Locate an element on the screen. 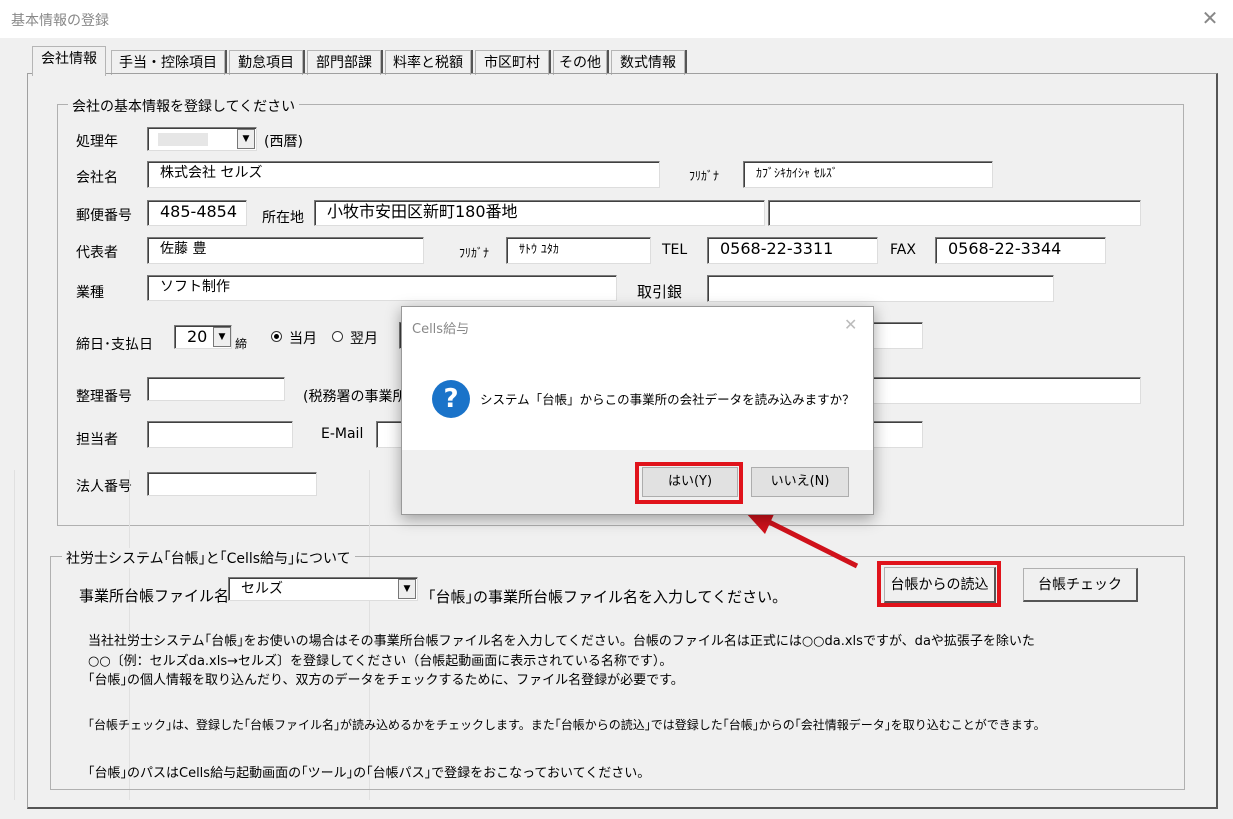 Image resolution: width=1233 pixels, height=819 pixels. tab-company-info: 会社情報 is located at coordinates (69, 61).